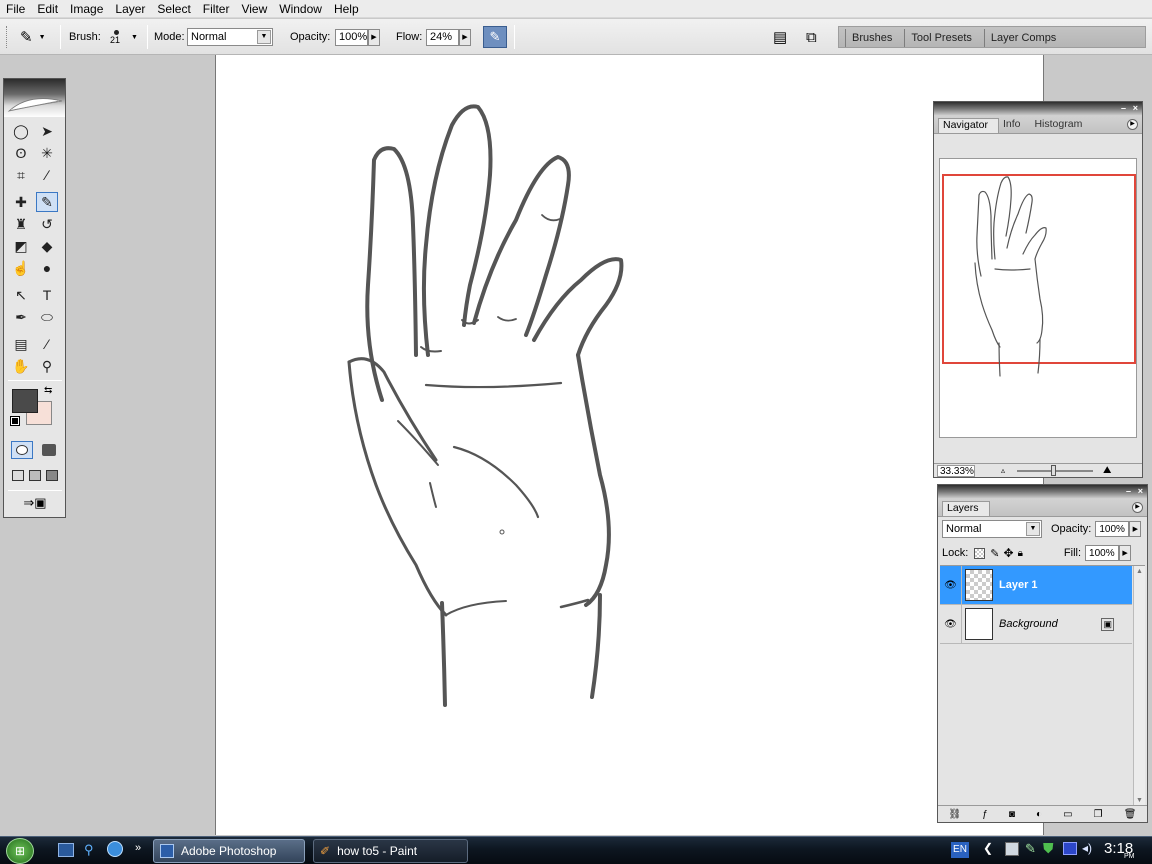 The image size is (1152, 864). I want to click on layer-opacity-input: 100%, so click(1112, 529).